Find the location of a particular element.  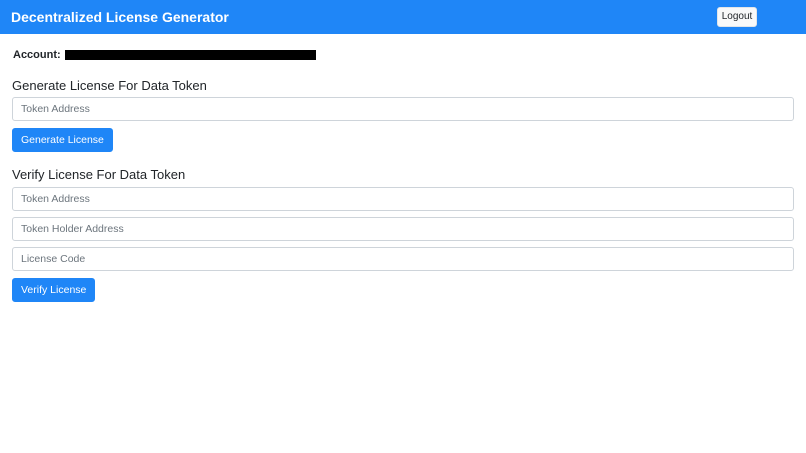

account-label: Account: is located at coordinates (37, 55).